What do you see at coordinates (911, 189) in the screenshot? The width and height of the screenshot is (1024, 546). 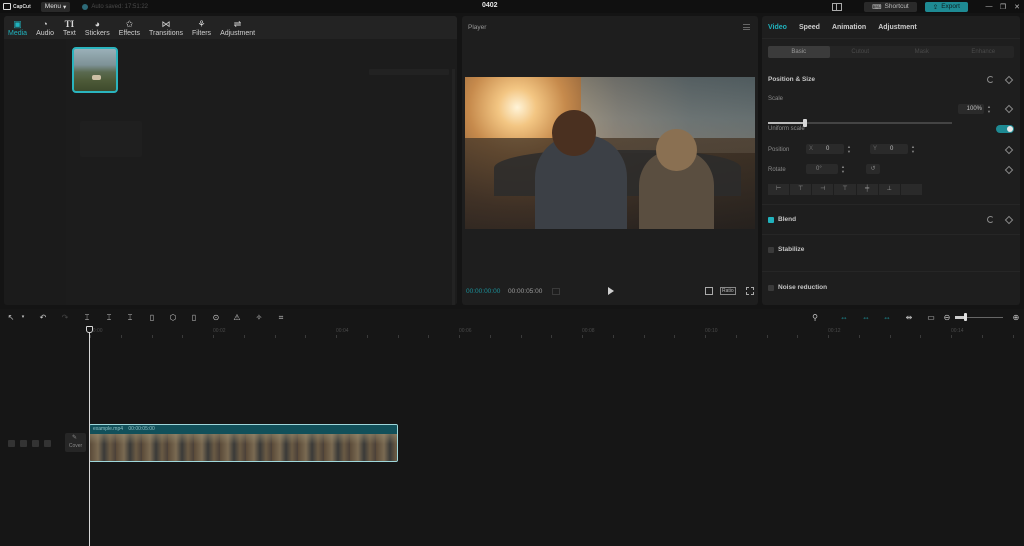 I see `align-extra-icon` at bounding box center [911, 189].